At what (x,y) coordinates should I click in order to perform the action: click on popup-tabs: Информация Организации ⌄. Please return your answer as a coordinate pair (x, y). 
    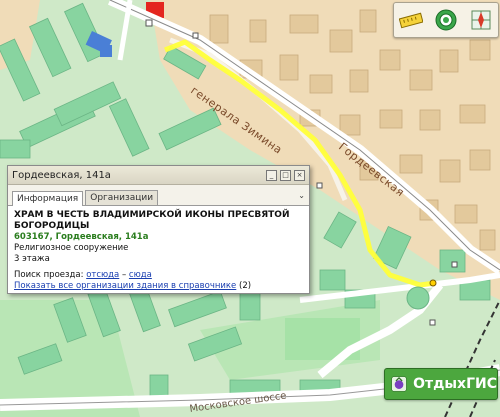
    Looking at the image, I should click on (158, 195).